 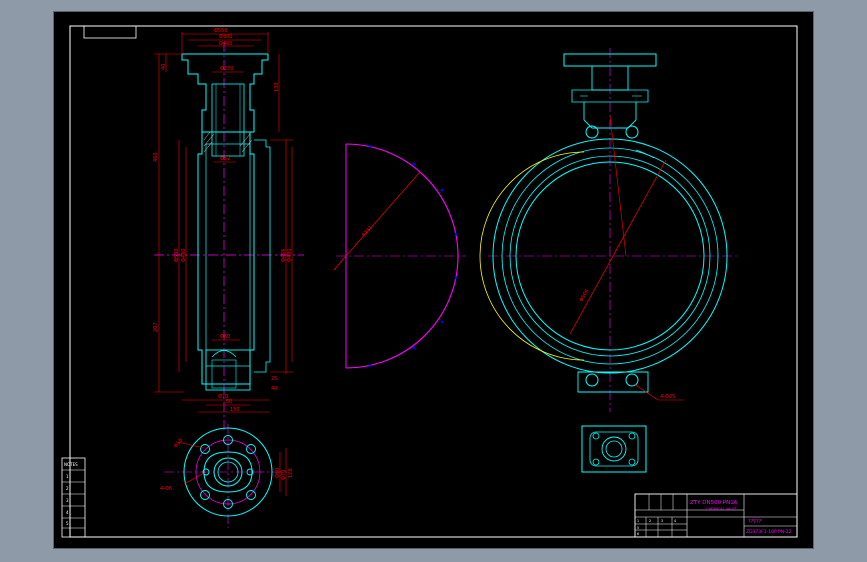 What do you see at coordinates (156, 157) in the screenshot?
I see `svg-text: 460` at bounding box center [156, 157].